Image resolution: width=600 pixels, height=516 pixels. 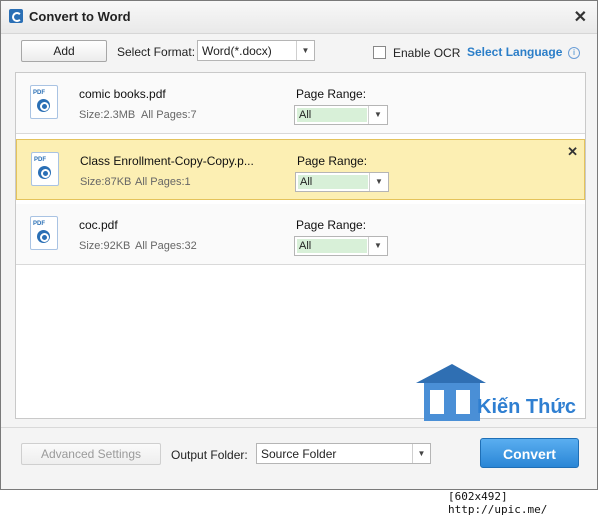 I want to click on format-value: Word(*.docx), so click(x=237, y=51).